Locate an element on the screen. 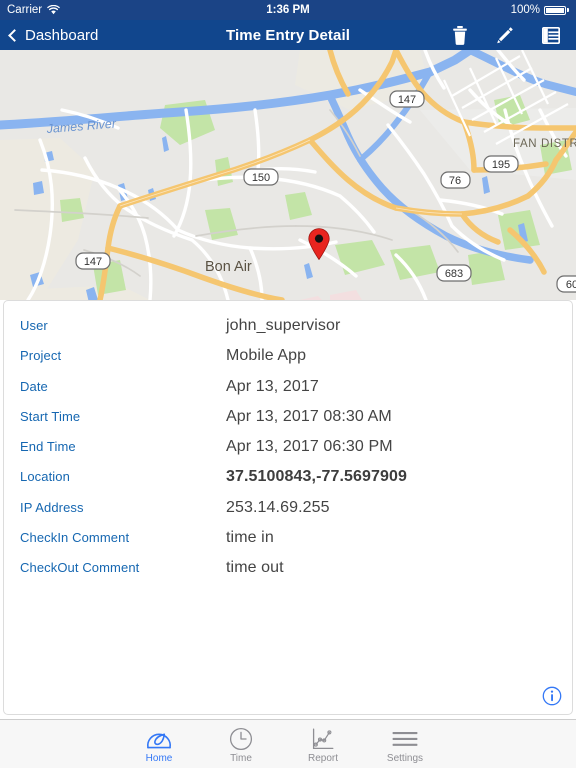  list-button is located at coordinates (551, 35).